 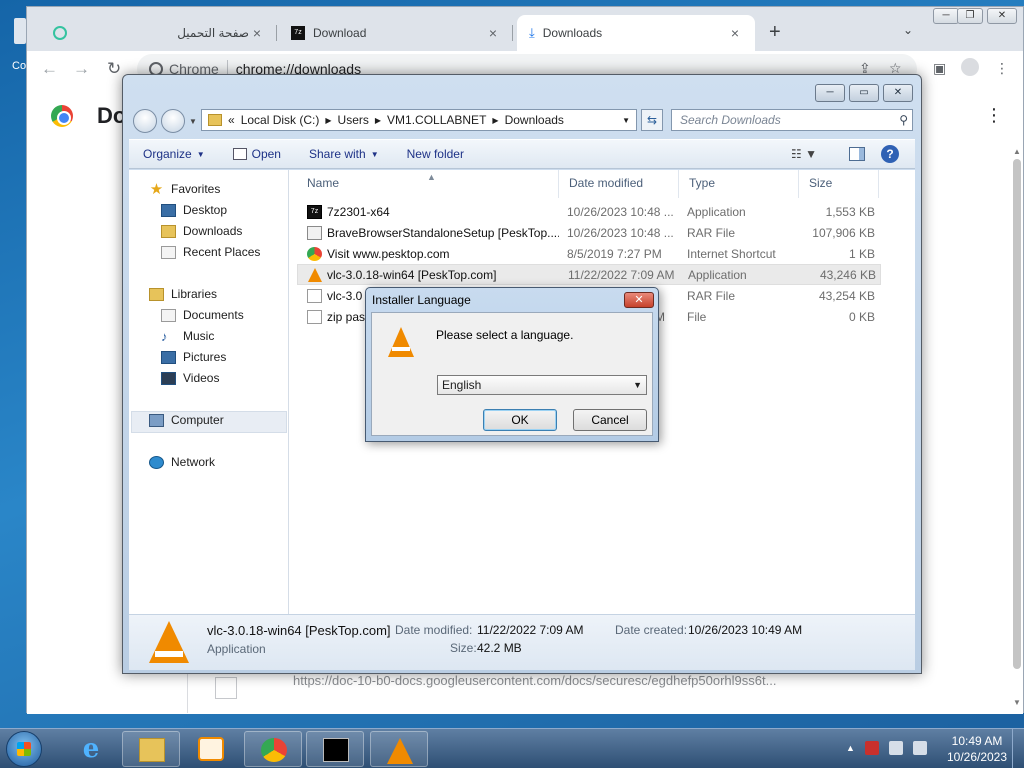 What do you see at coordinates (977, 749) in the screenshot?
I see `clock: 10:49 AM 10/26/2023` at bounding box center [977, 749].